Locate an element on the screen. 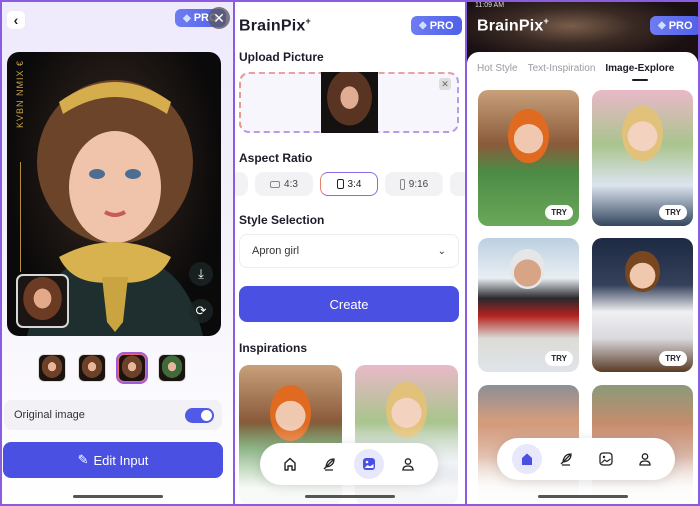 The image size is (700, 506). ratio-option-9-16: 9:16 is located at coordinates (414, 184).